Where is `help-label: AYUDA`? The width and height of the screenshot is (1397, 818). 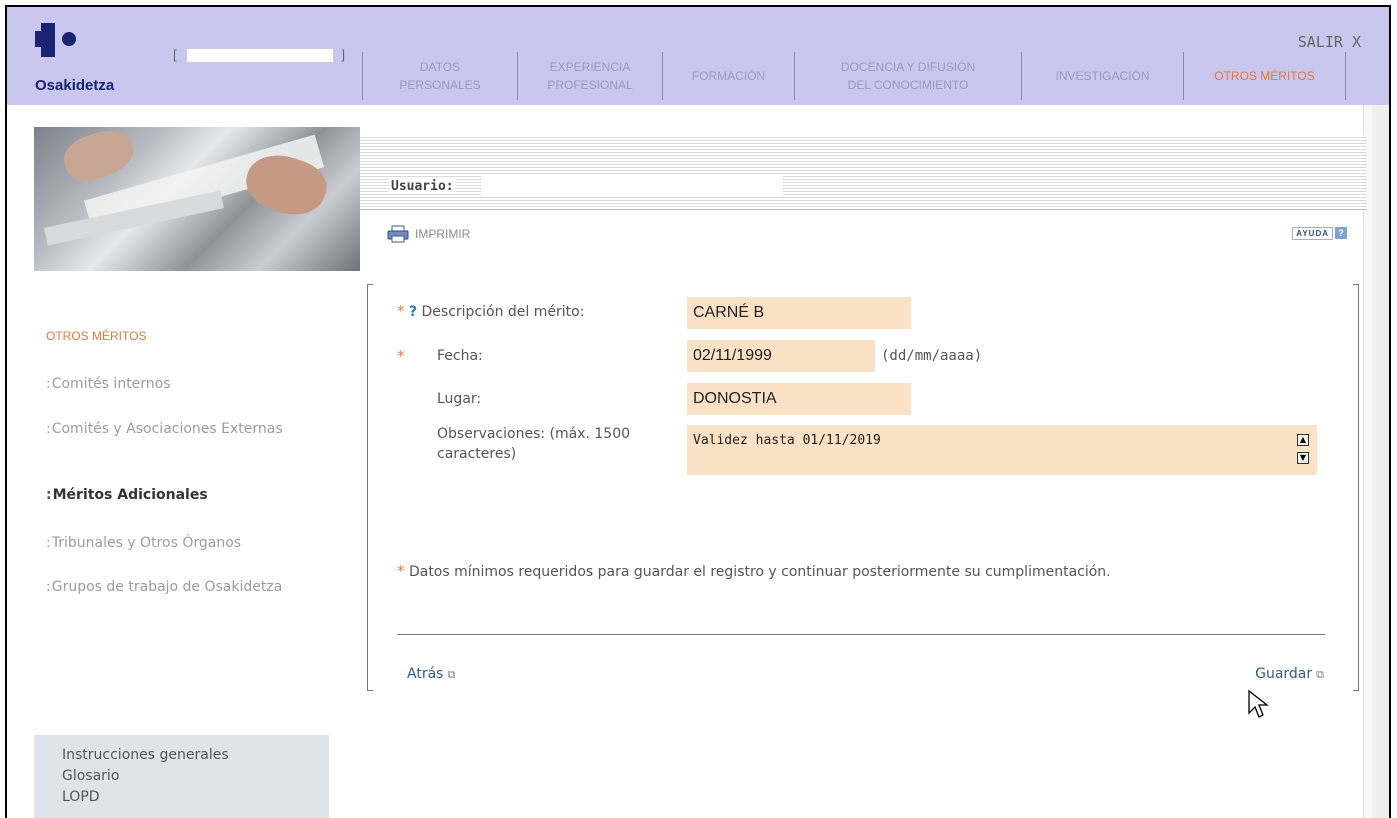 help-label: AYUDA is located at coordinates (1312, 233).